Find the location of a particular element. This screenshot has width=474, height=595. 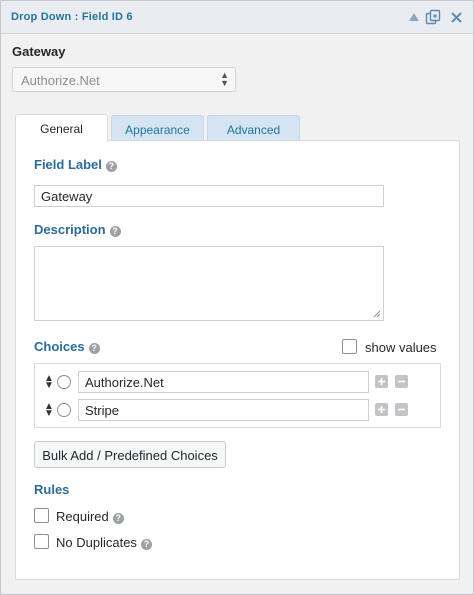

tab-general-label: General is located at coordinates (61, 129).